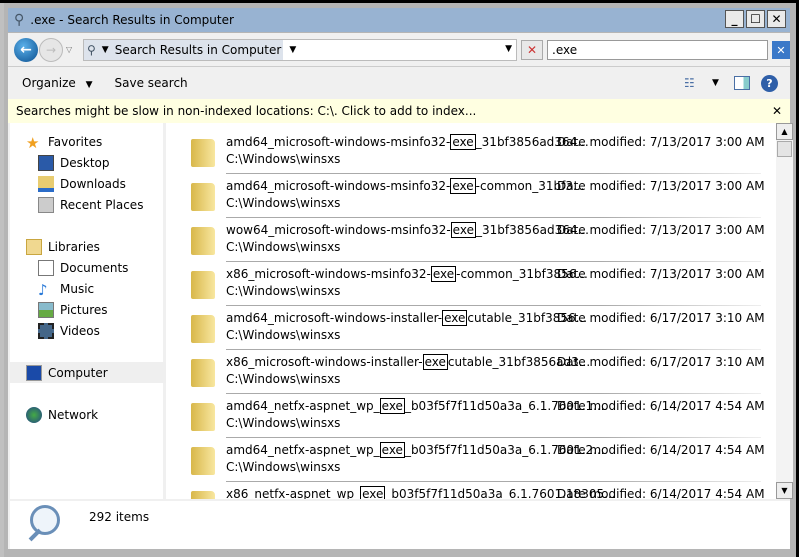  Describe the element at coordinates (34, 414) in the screenshot. I see `network-icon` at that location.